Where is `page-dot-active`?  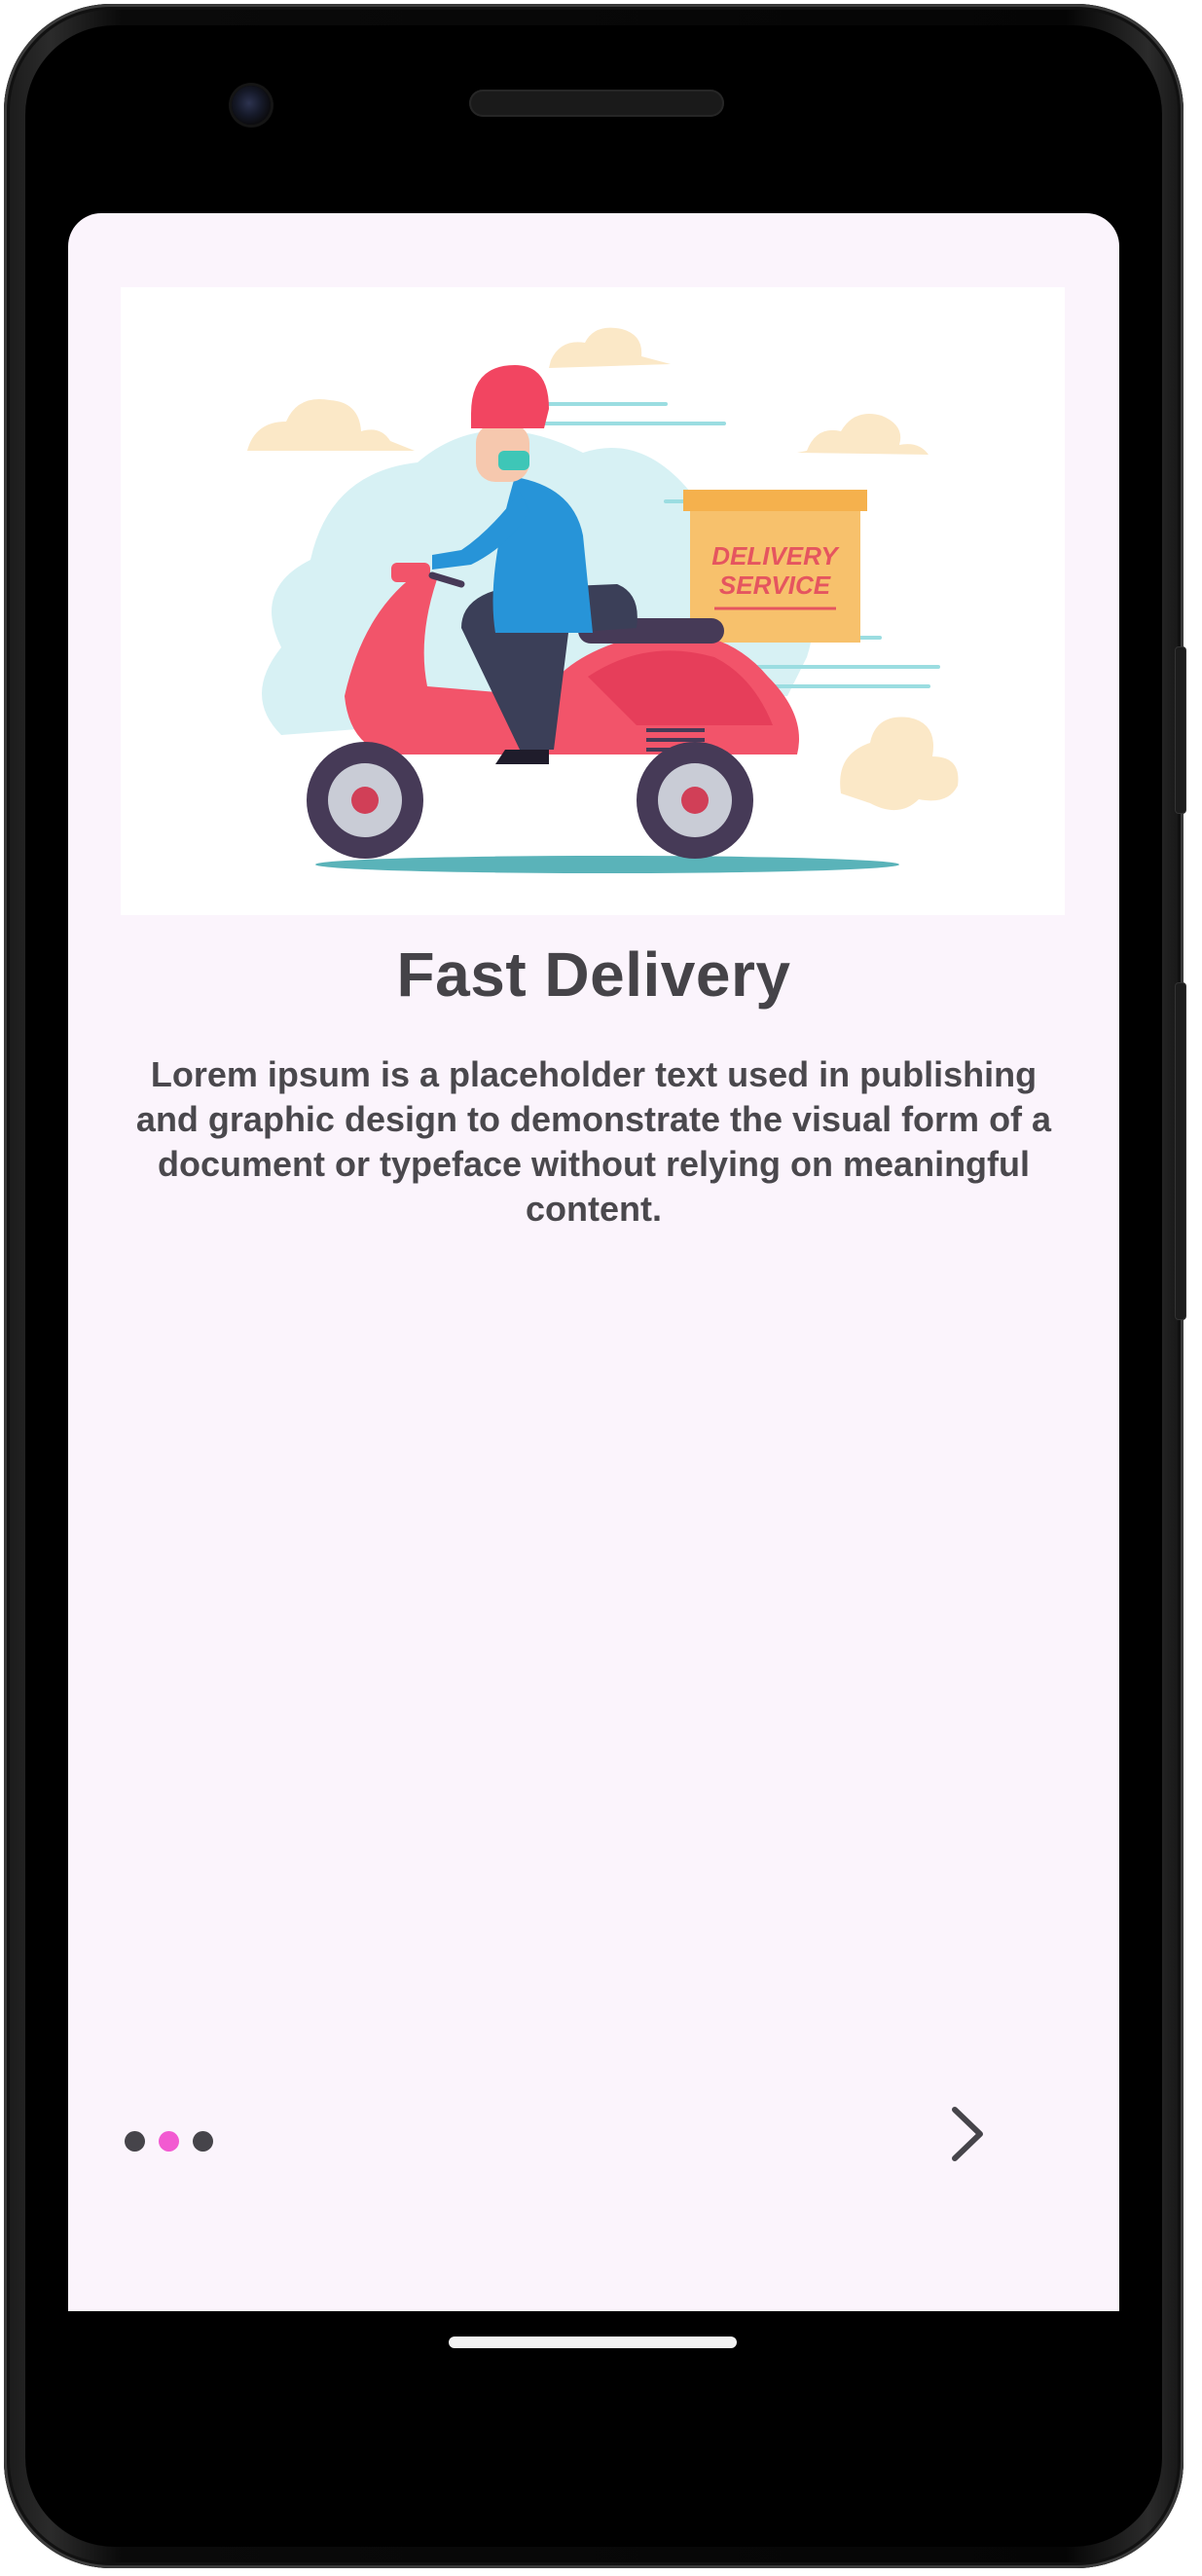 page-dot-active is located at coordinates (169, 2141).